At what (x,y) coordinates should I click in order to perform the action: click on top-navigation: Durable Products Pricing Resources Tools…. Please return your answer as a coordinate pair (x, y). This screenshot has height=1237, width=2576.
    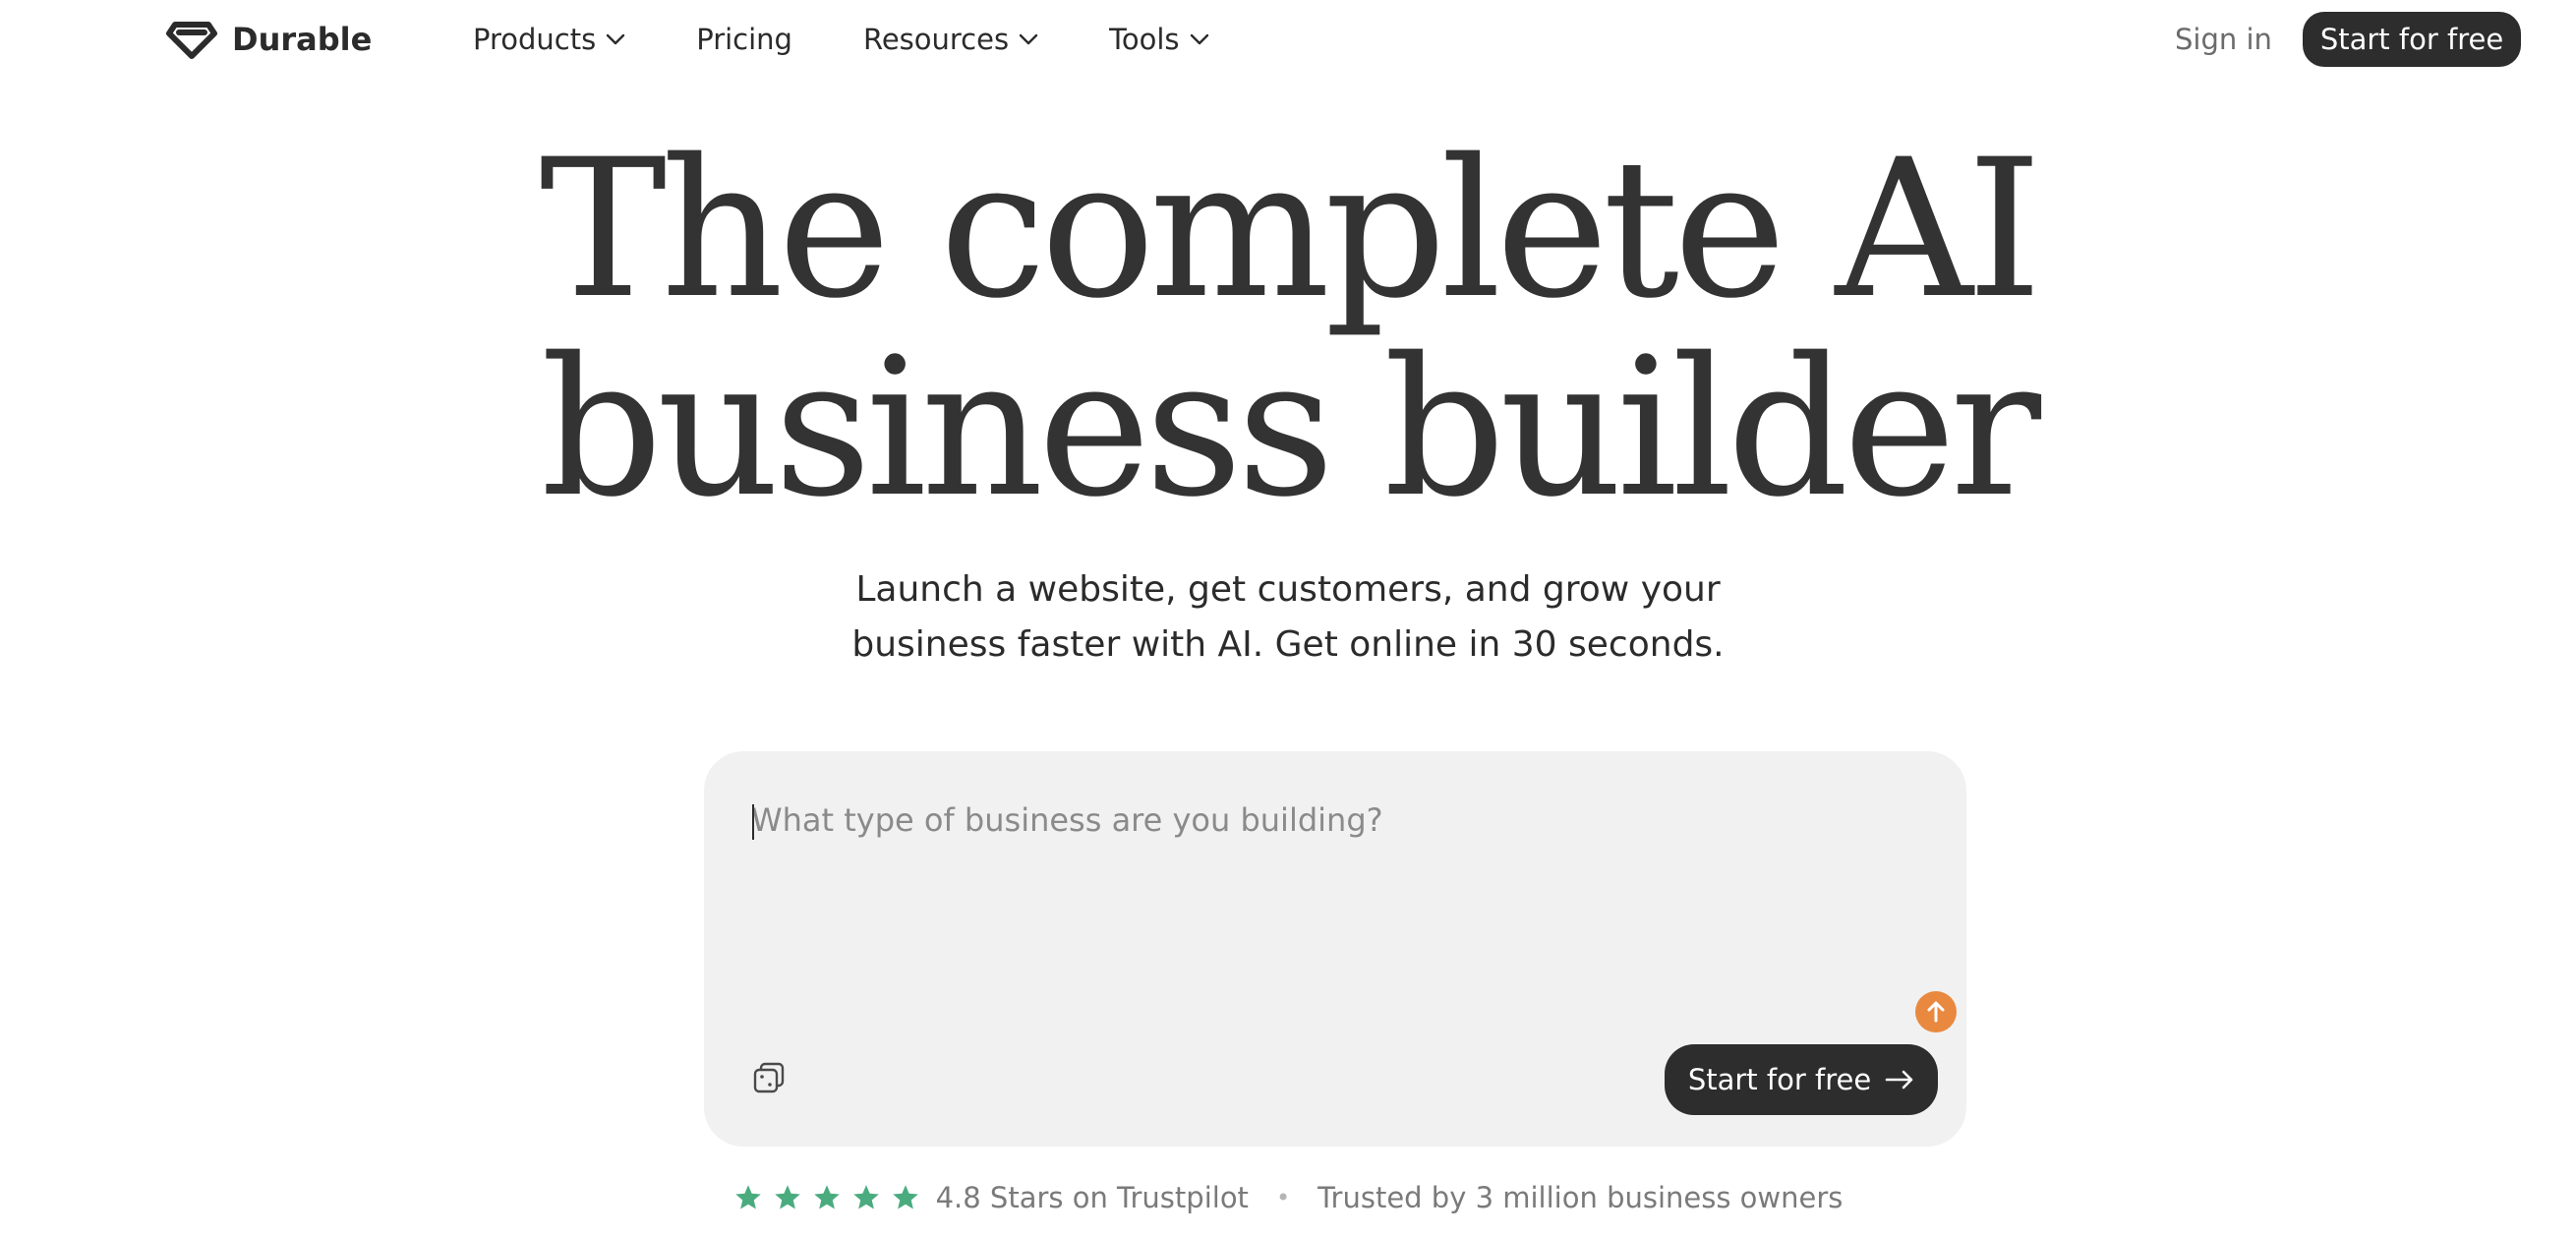
    Looking at the image, I should click on (1288, 39).